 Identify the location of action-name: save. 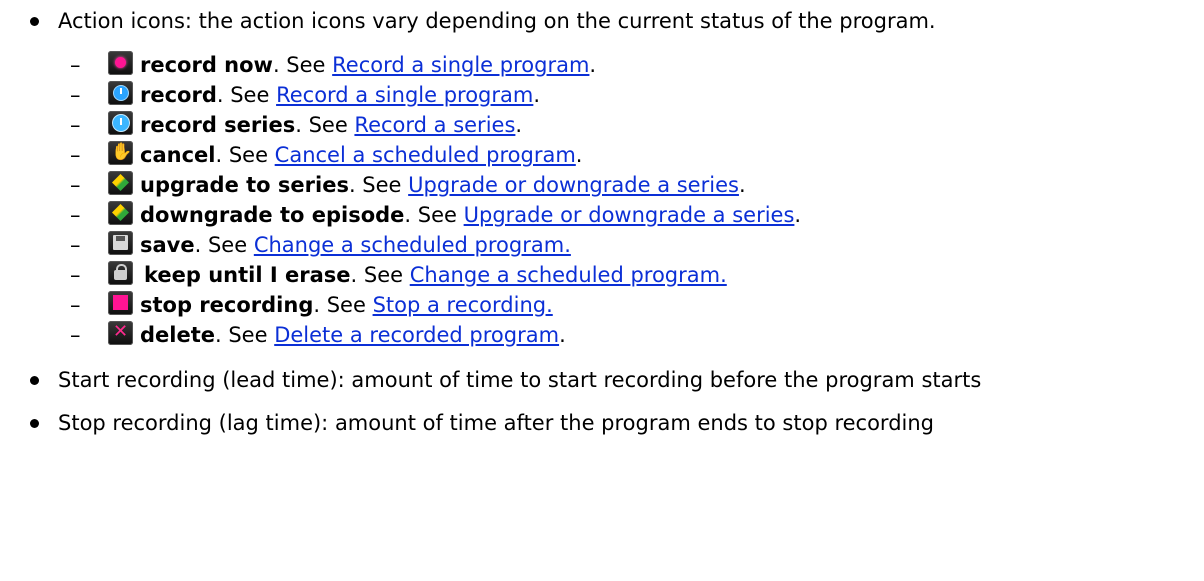
(167, 245).